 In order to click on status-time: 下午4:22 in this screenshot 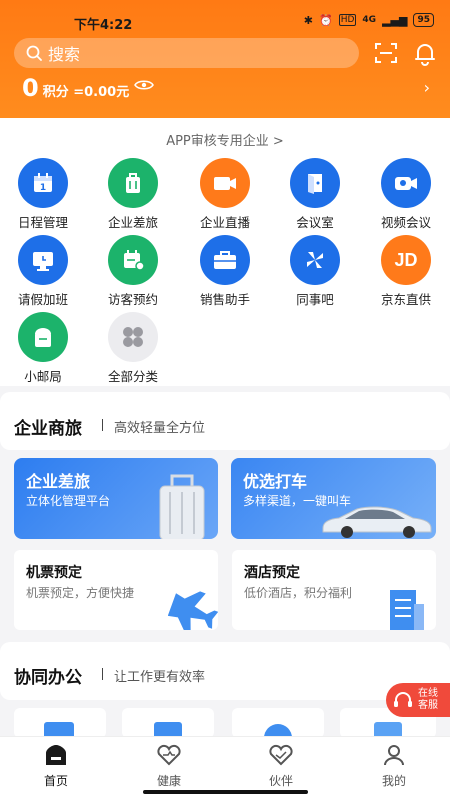, I will do `click(103, 25)`.